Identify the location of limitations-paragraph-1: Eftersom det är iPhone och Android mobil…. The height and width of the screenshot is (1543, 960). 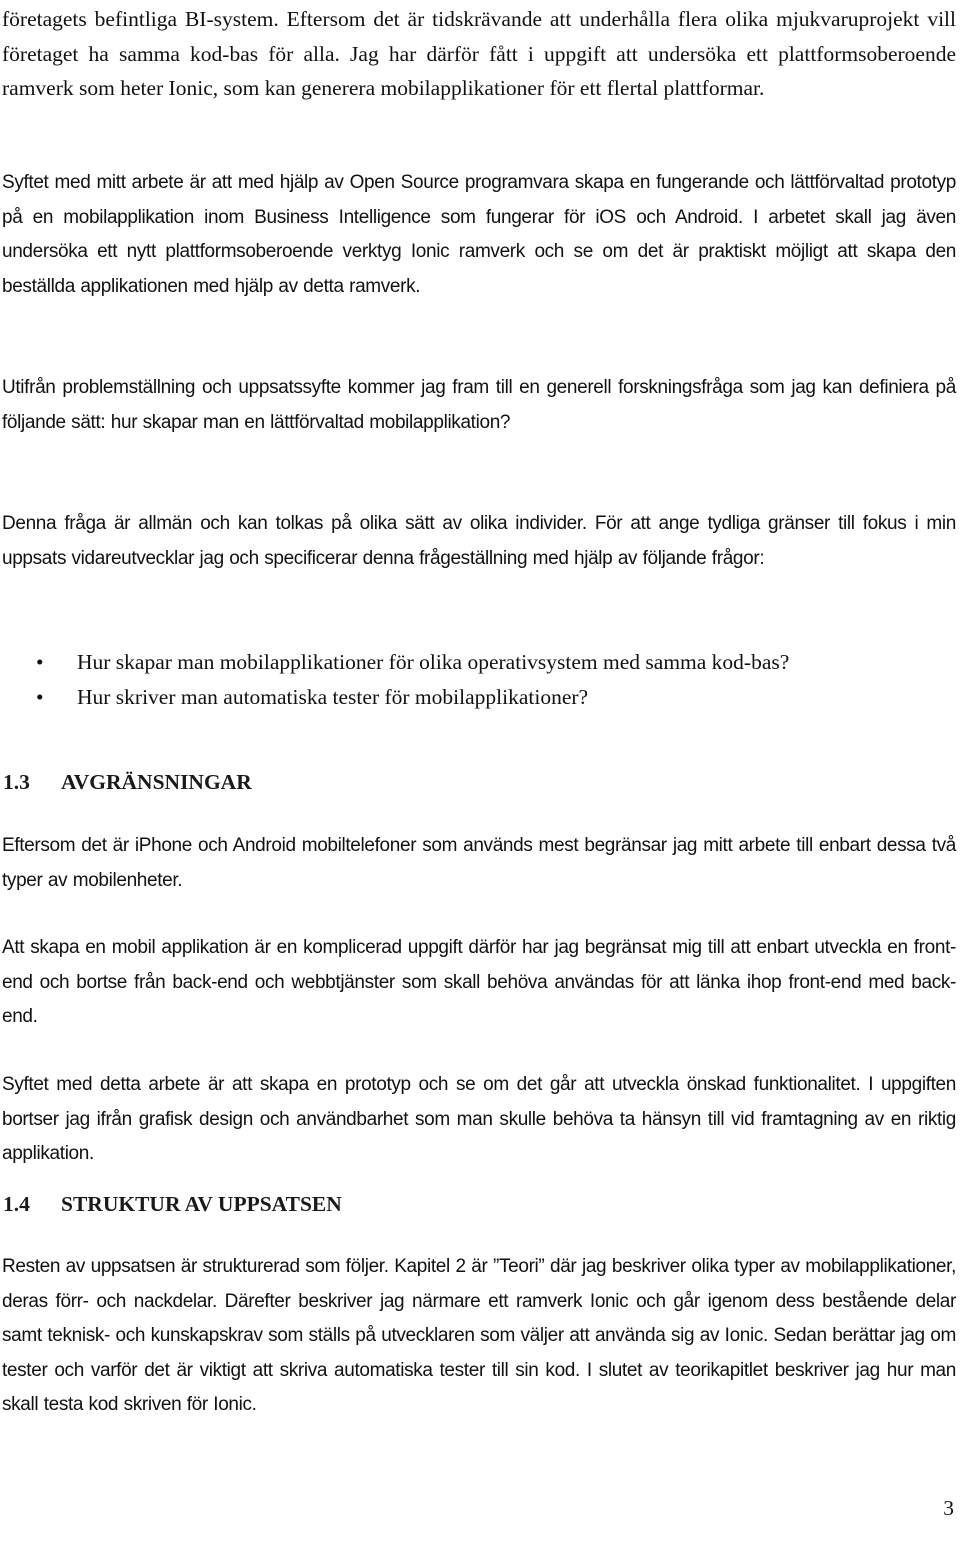
(479, 863).